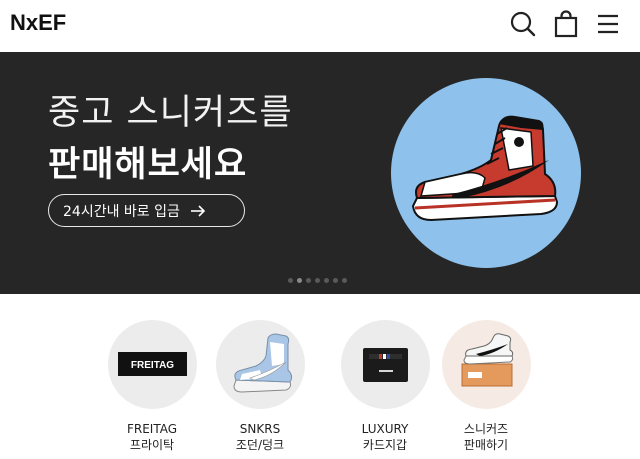  I want to click on instant-deposit-button: 24시간내 바로 입금, so click(146, 210).